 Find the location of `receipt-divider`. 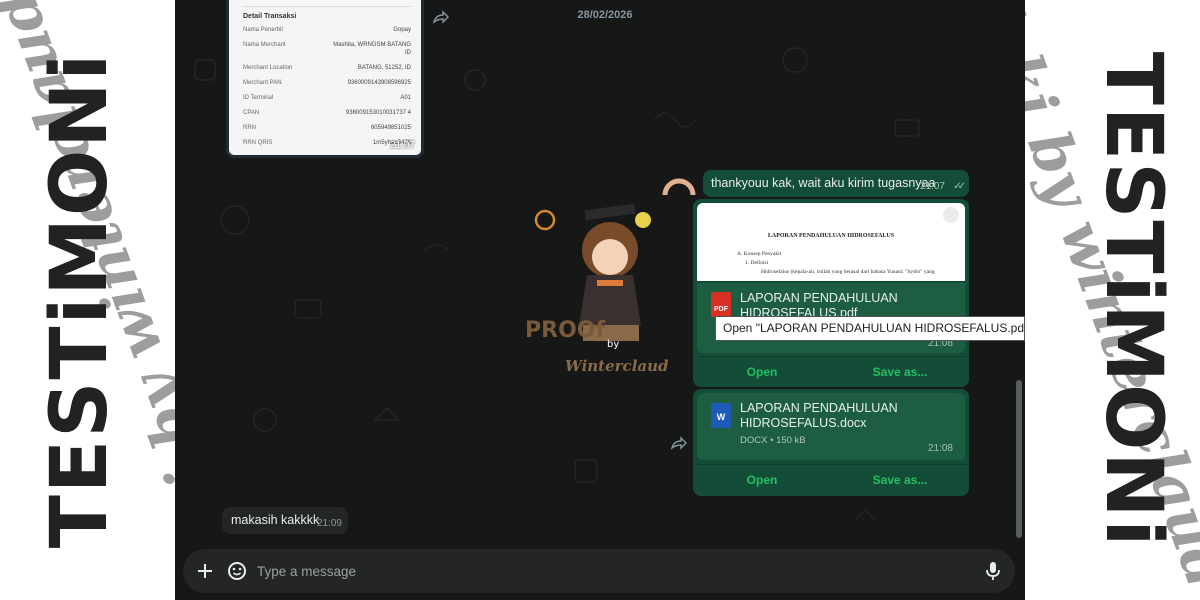

receipt-divider is located at coordinates (327, 6).